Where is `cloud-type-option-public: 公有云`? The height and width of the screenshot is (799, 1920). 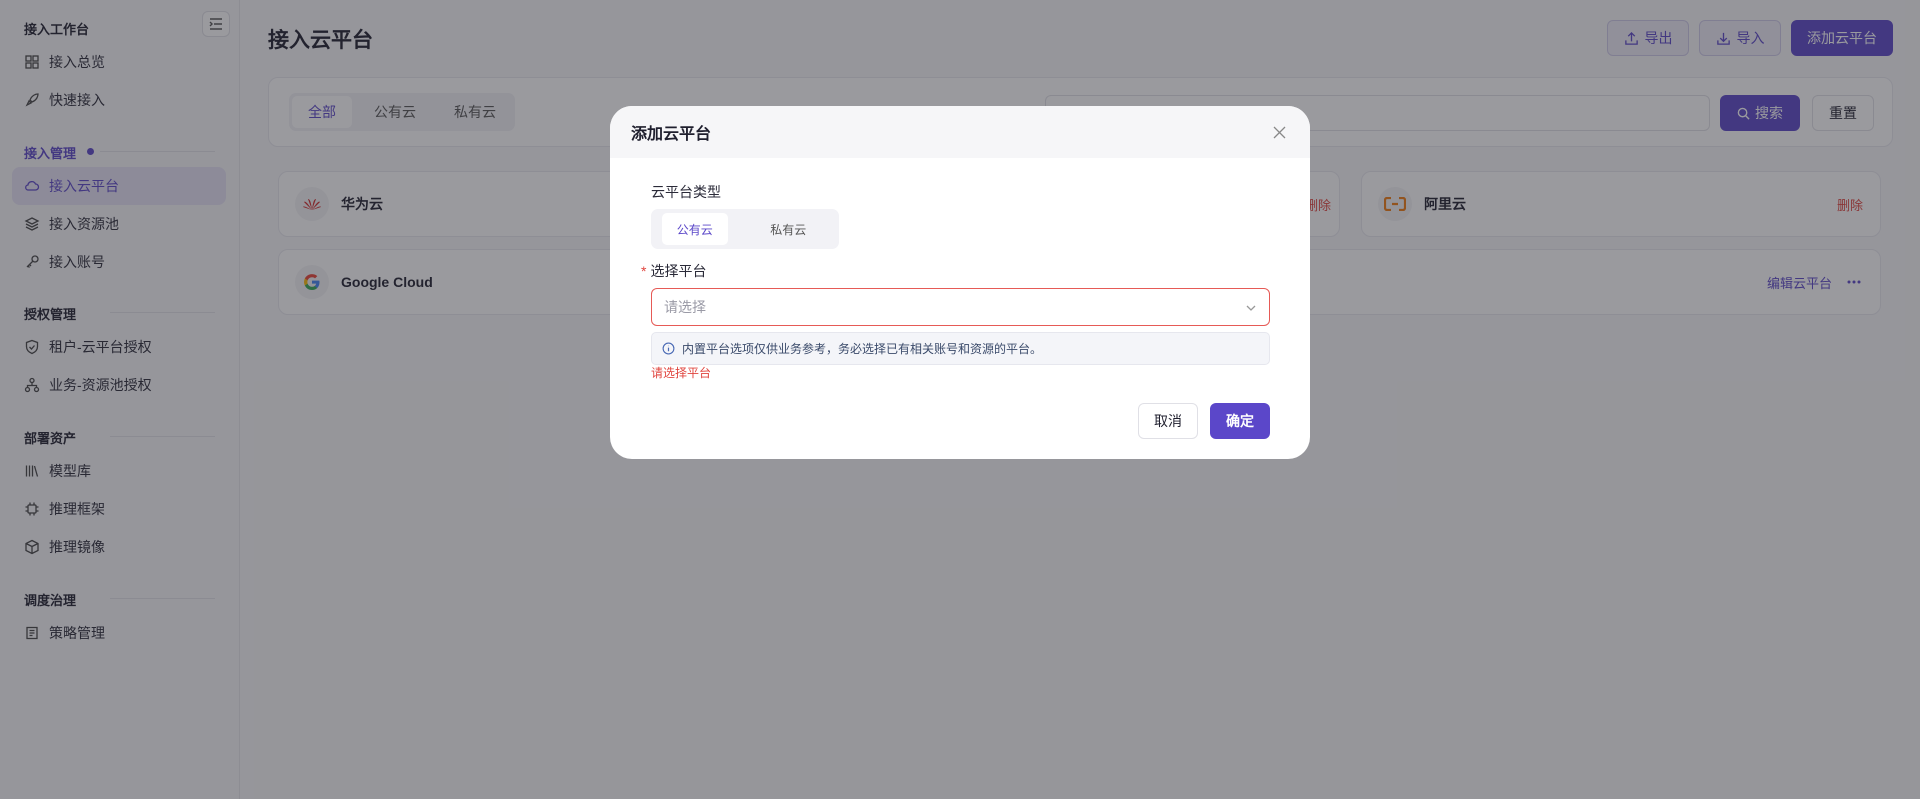 cloud-type-option-public: 公有云 is located at coordinates (695, 229).